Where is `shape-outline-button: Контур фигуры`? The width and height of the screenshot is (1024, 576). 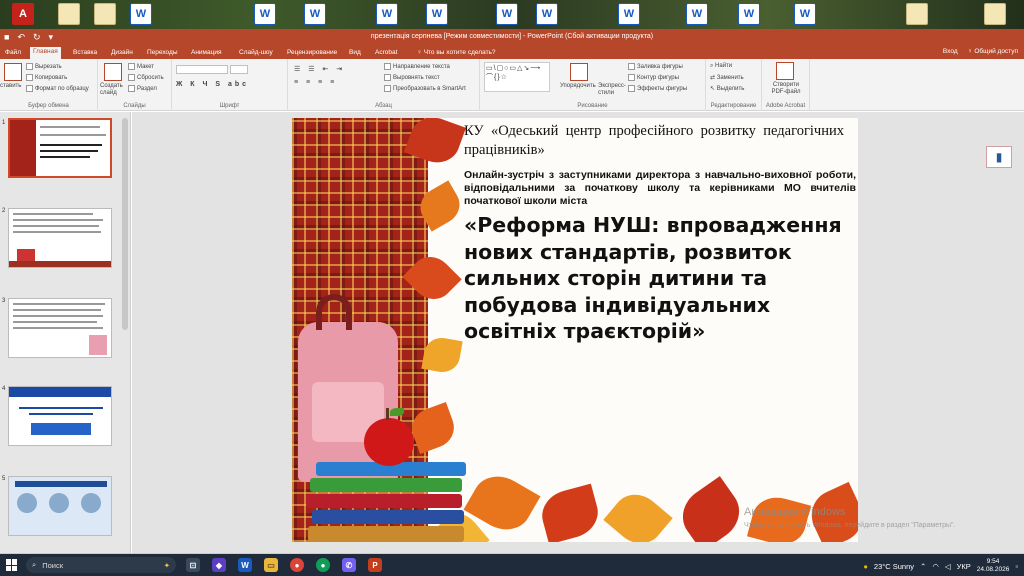
shape-outline-button: Контур фигуры is located at coordinates (653, 77).